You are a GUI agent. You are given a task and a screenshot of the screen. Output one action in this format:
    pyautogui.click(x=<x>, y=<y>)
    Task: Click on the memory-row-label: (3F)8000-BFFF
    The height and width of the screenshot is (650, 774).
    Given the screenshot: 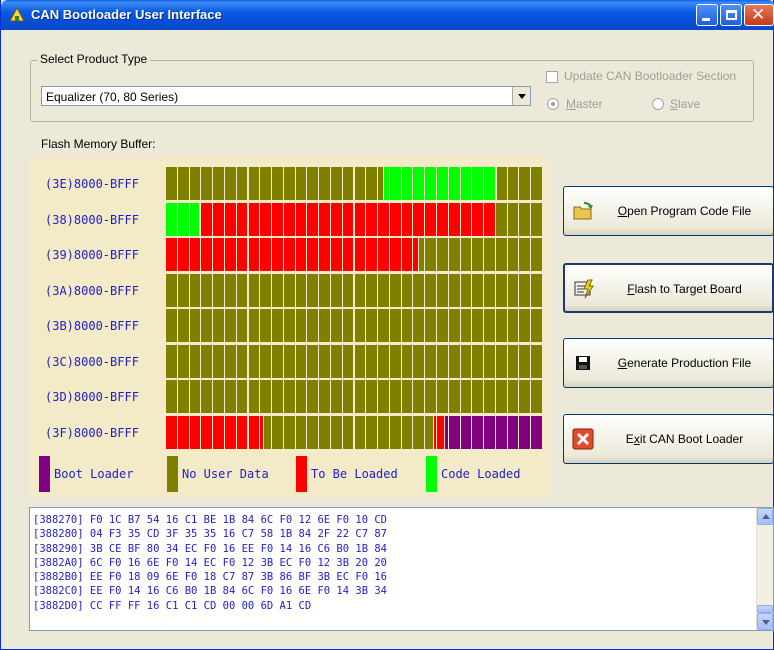 What is the action you would take?
    pyautogui.click(x=92, y=433)
    